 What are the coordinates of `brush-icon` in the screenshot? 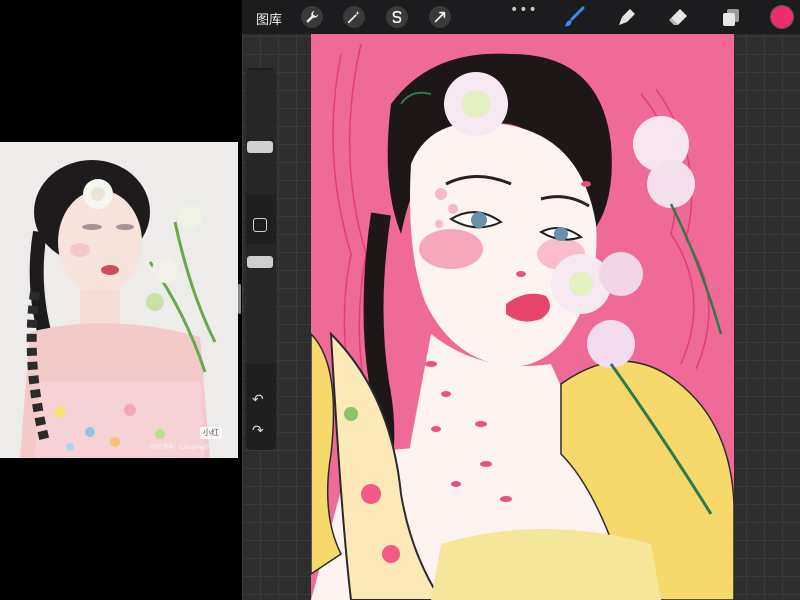 It's located at (574, 17).